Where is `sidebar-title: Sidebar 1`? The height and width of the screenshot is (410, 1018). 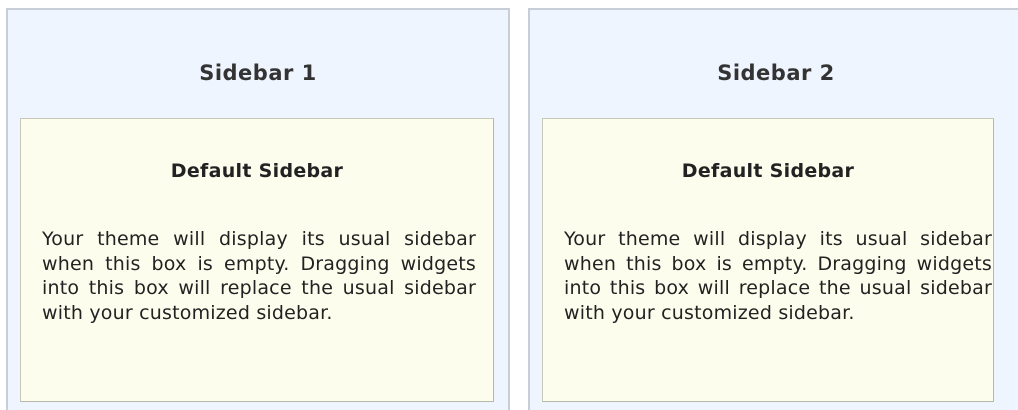 sidebar-title: Sidebar 1 is located at coordinates (258, 73).